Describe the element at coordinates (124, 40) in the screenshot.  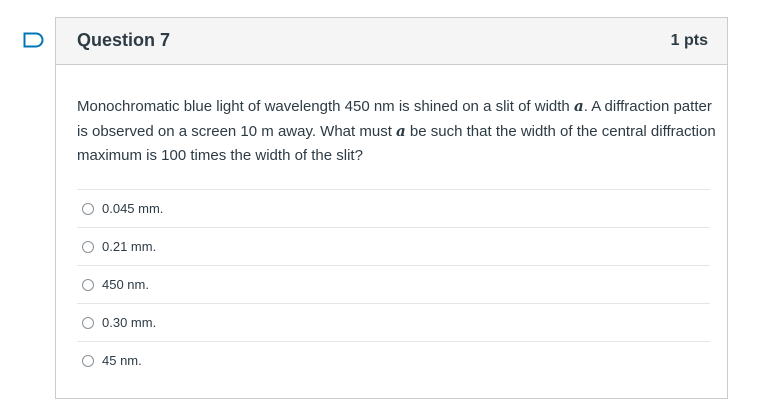
I see `question-title: Question 7` at that location.